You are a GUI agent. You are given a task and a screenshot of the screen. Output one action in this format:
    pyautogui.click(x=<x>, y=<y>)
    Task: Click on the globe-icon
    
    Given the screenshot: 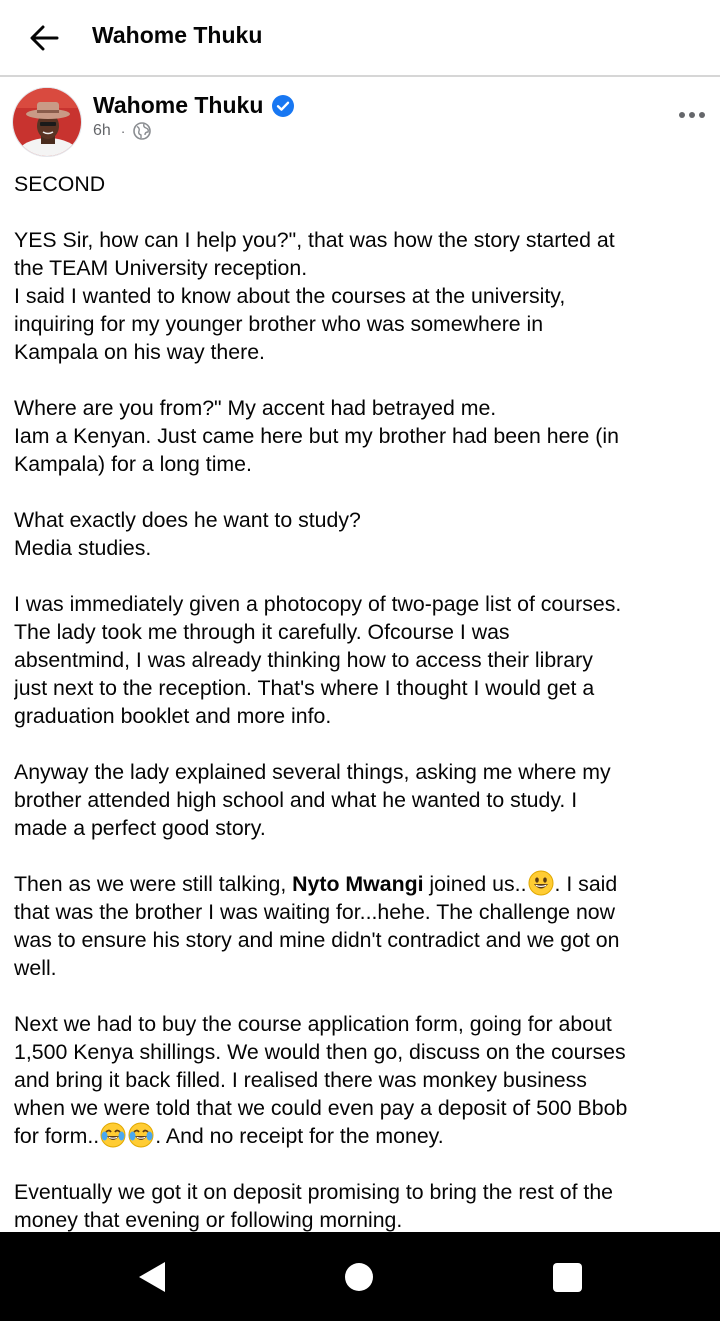 What is the action you would take?
    pyautogui.click(x=142, y=131)
    